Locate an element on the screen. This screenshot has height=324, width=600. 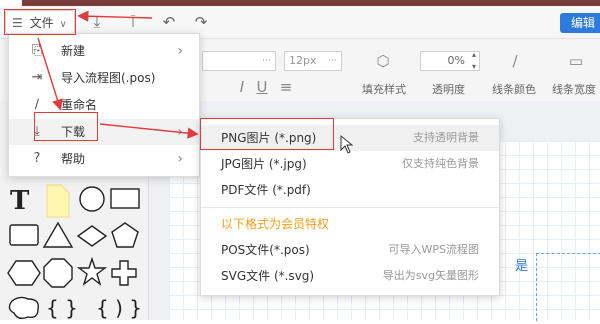
export-svg-item: SVG文件 (*.svg) 导出为svg矢量图形 is located at coordinates (350, 276).